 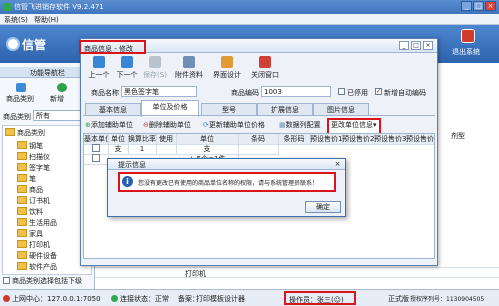 I want to click on product-code-input: 1003, so click(x=296, y=91).